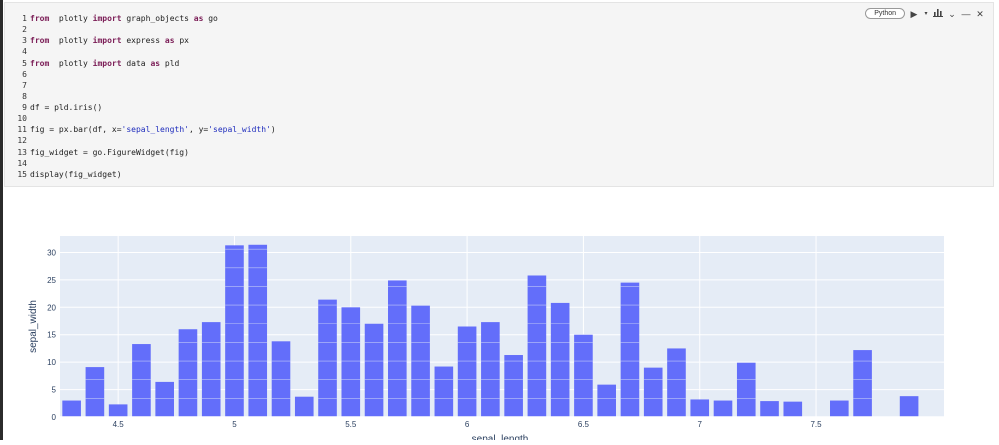  What do you see at coordinates (273, 130) in the screenshot?
I see `code-text: )` at bounding box center [273, 130].